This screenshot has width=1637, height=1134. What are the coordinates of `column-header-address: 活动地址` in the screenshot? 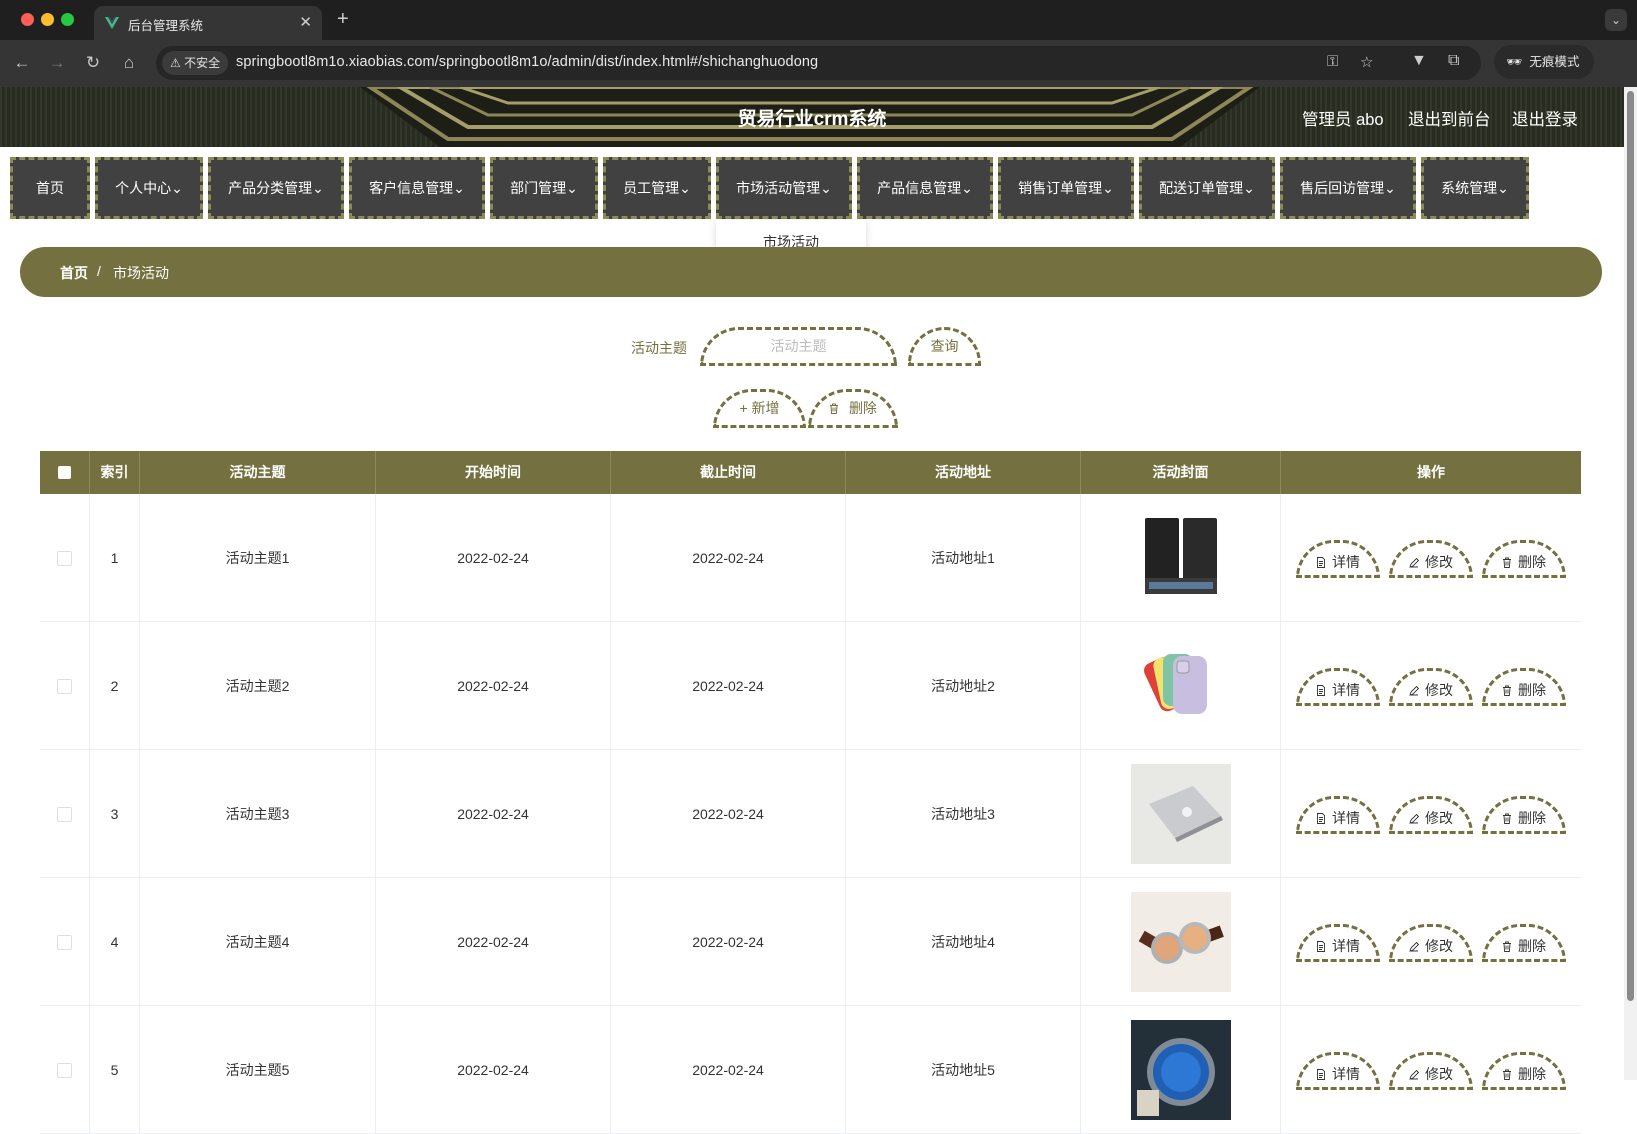 It's located at (963, 472).